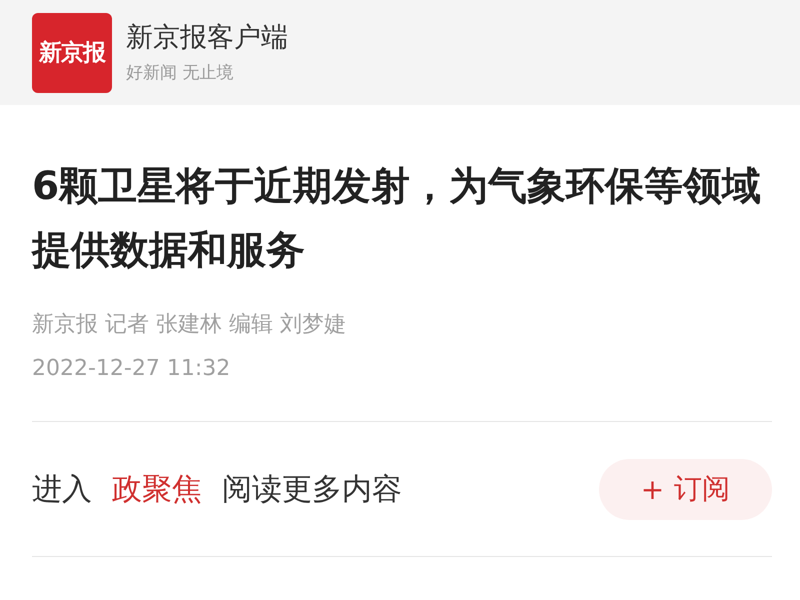  What do you see at coordinates (189, 325) in the screenshot?
I see `article-byline: 新京报 记者 张建林 编辑 刘梦婕` at bounding box center [189, 325].